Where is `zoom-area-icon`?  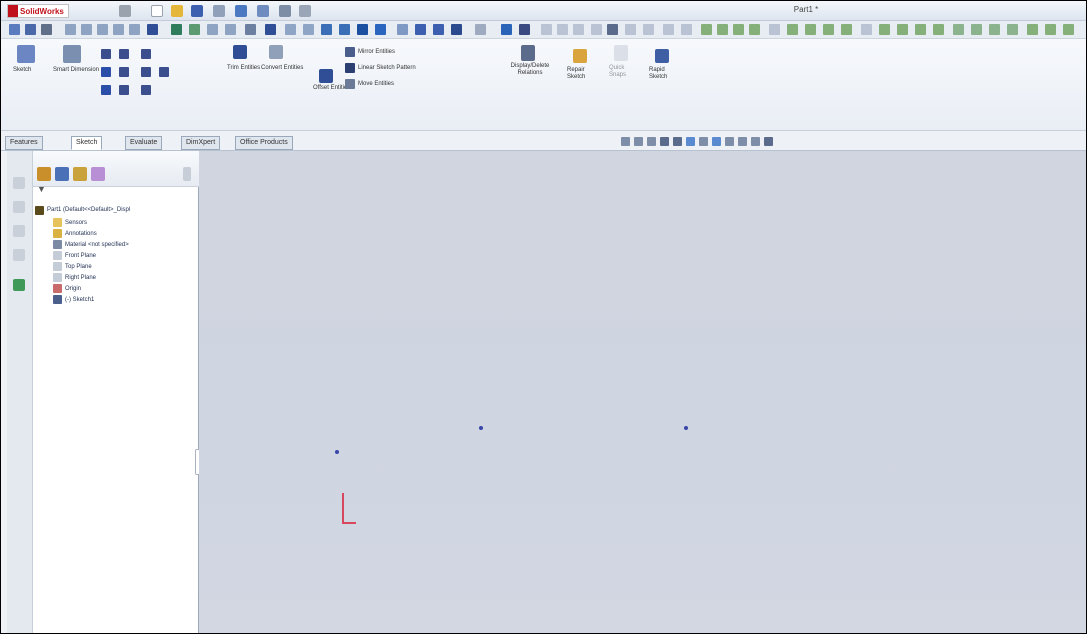
zoom-area-icon is located at coordinates (86, 29).